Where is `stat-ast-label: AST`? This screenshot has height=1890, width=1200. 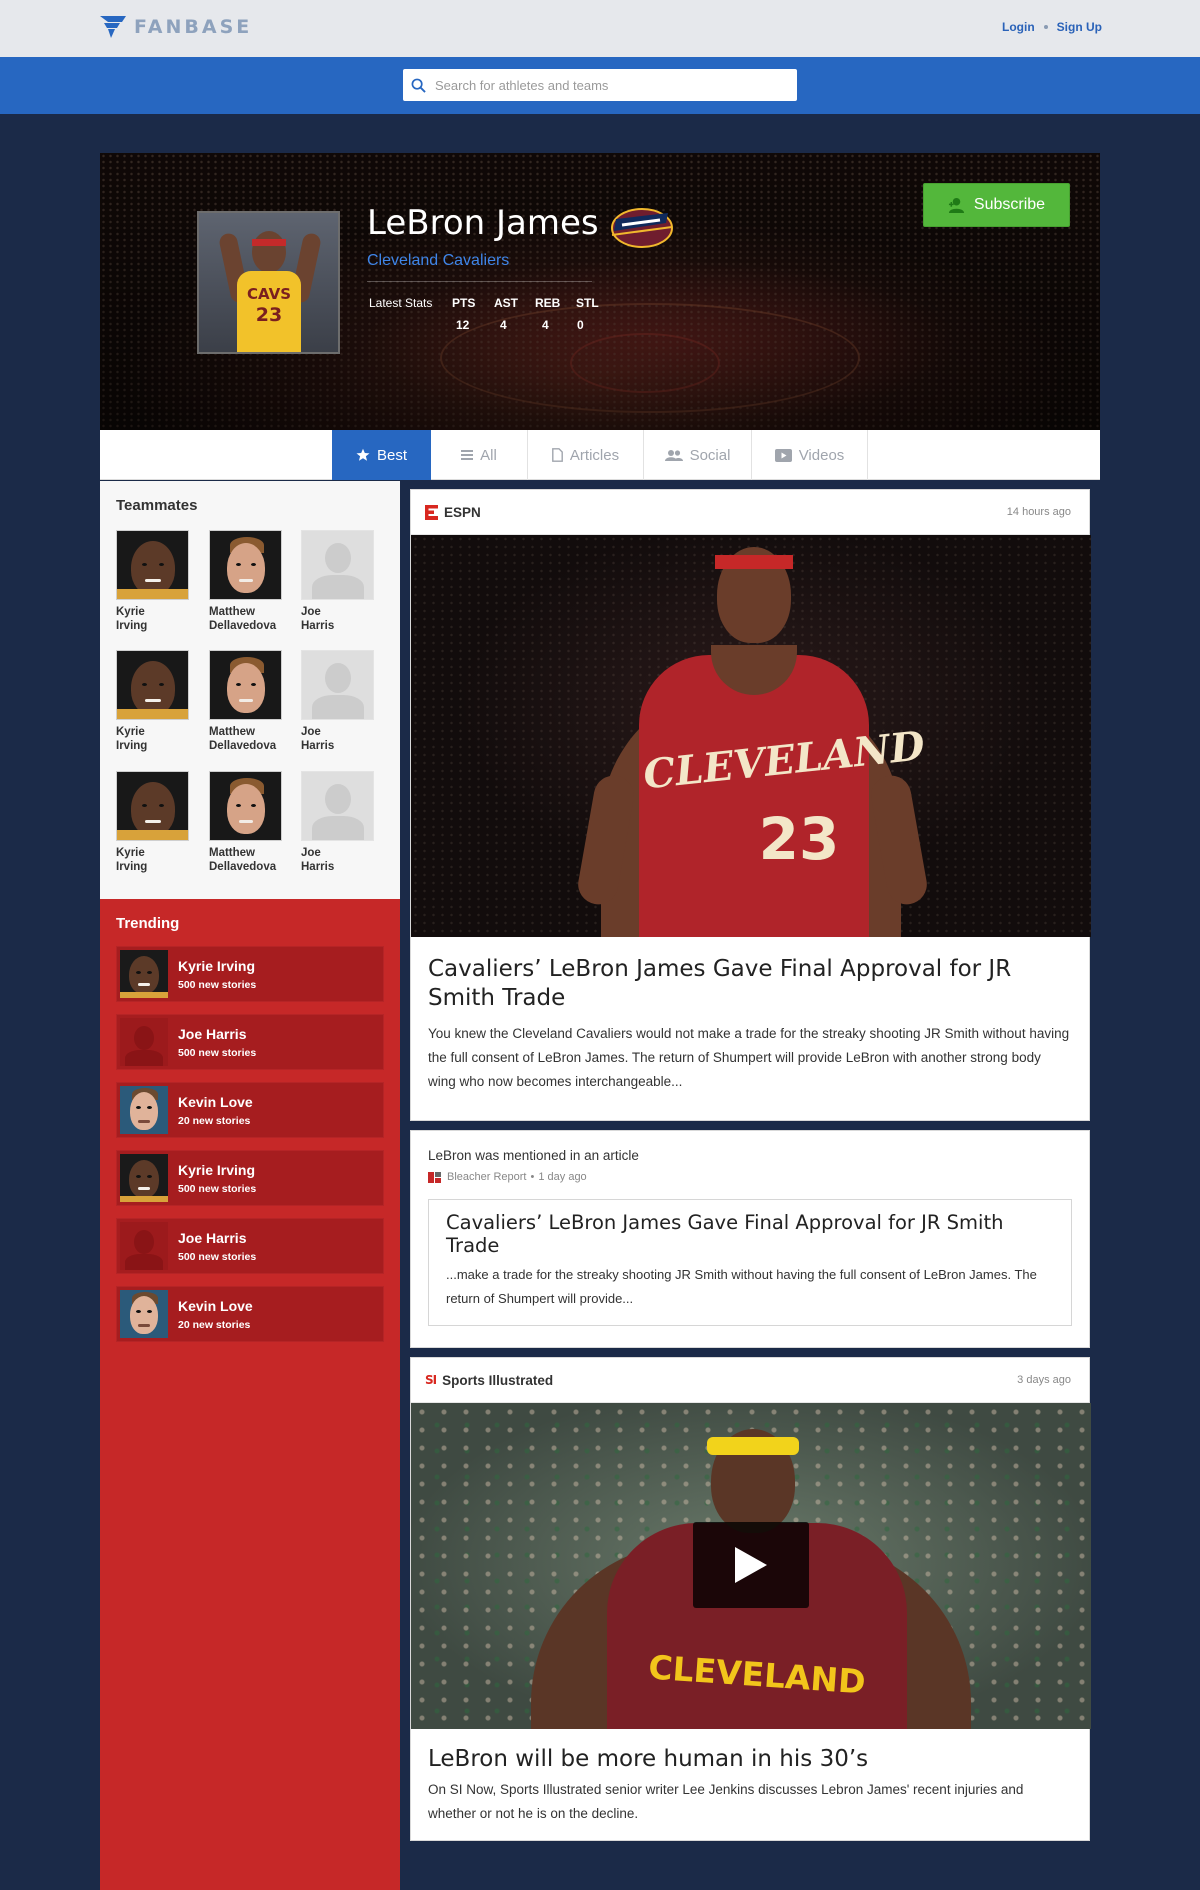 stat-ast-label: AST is located at coordinates (506, 303).